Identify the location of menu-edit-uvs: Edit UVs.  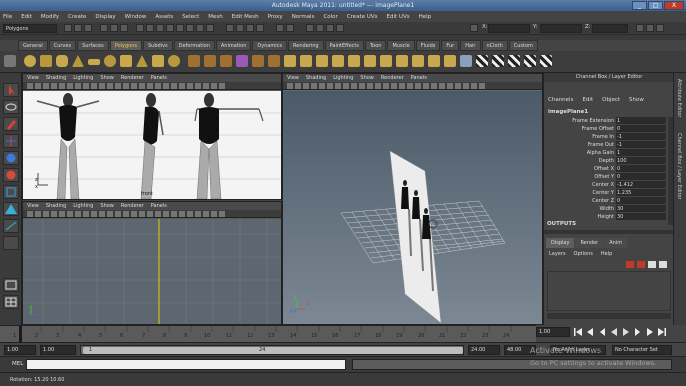
(398, 17).